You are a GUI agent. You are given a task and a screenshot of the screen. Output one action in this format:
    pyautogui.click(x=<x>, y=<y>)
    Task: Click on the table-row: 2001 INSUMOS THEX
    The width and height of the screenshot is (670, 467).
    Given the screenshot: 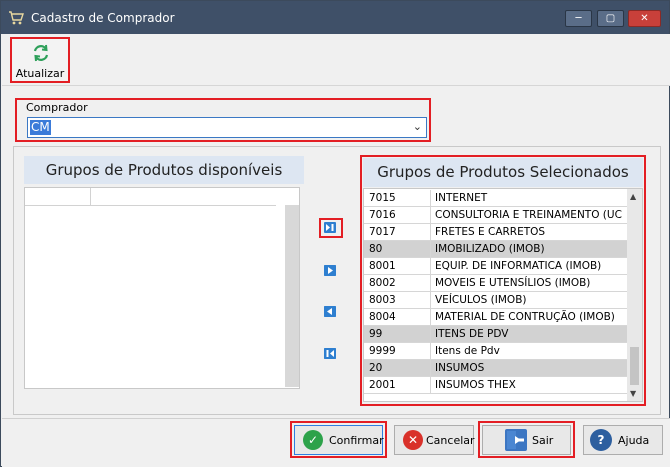 What is the action you would take?
    pyautogui.click(x=495, y=385)
    